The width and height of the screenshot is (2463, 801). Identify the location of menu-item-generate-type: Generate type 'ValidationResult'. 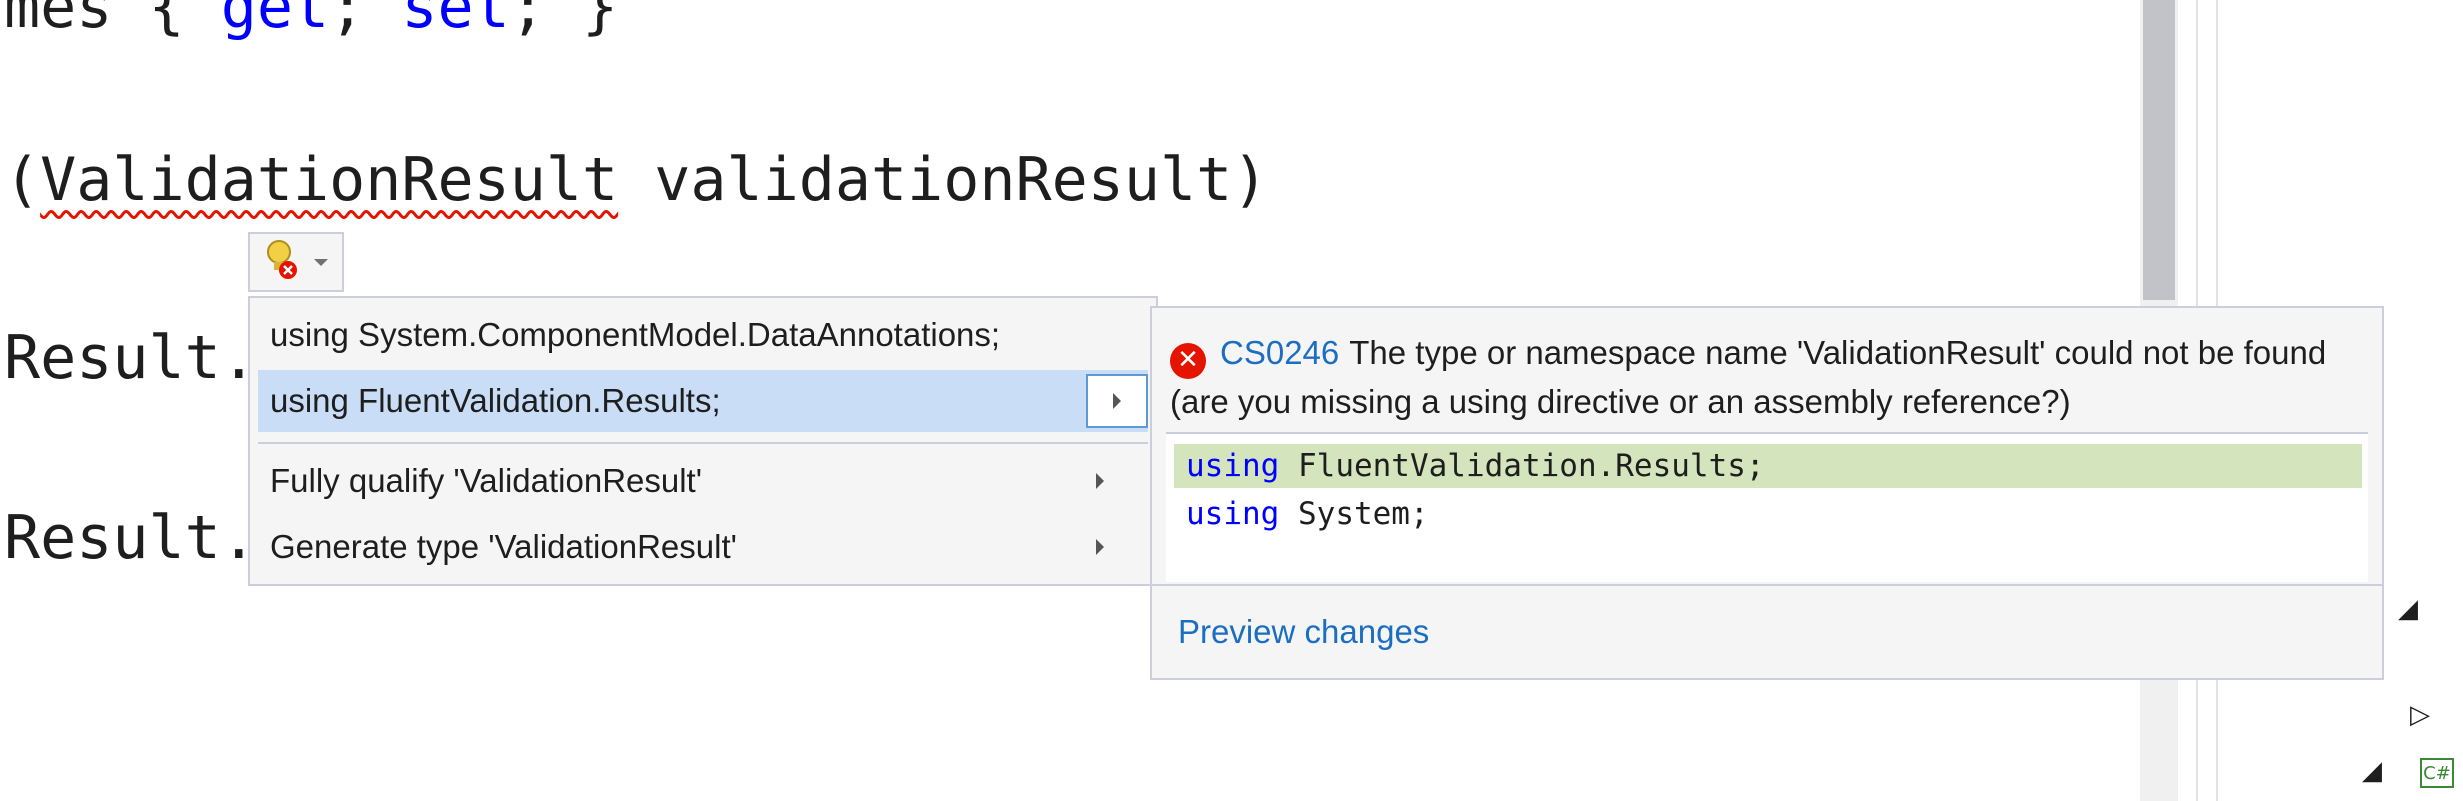
(703, 547).